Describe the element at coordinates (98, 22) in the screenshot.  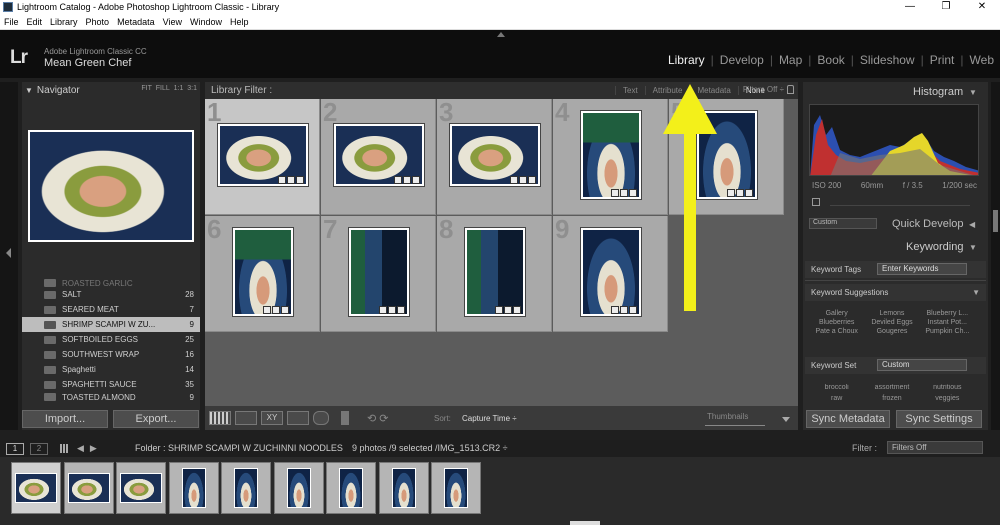
I see `menu-photo: Photo` at that location.